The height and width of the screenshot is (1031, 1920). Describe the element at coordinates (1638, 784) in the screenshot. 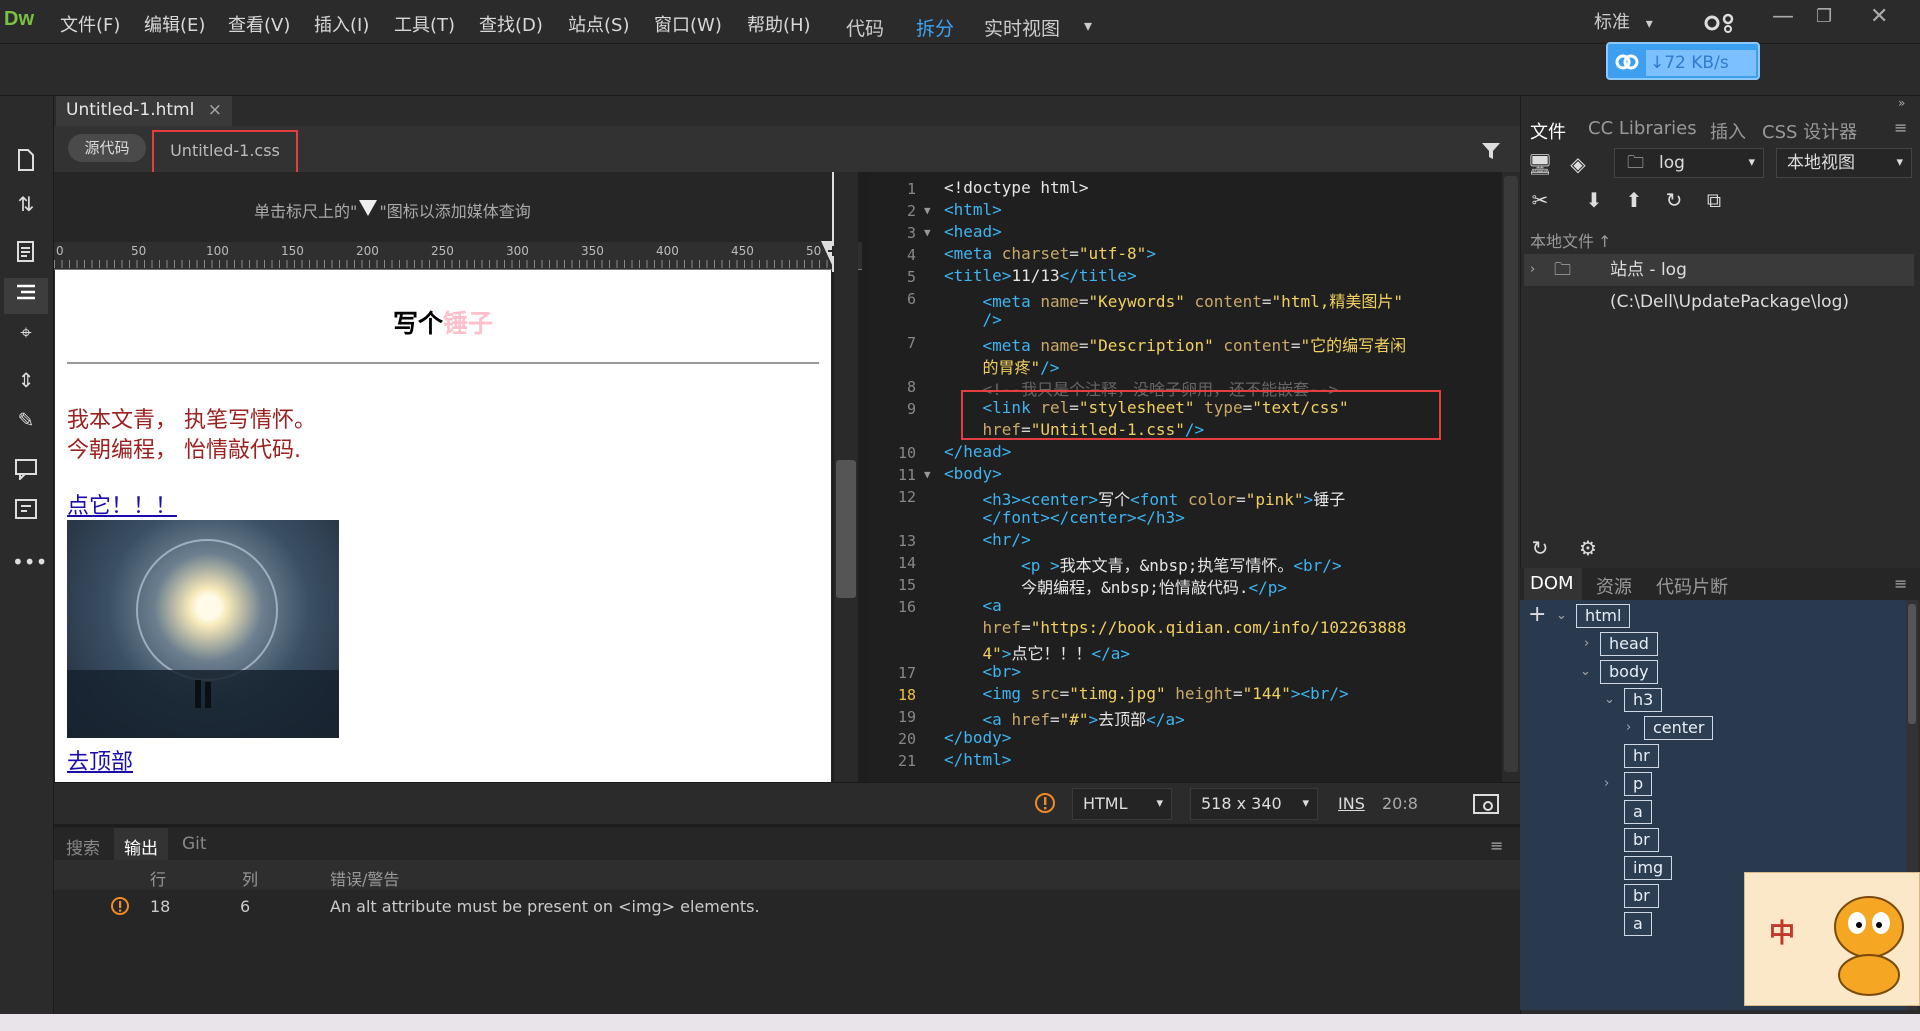

I see `dom-node-p: p` at that location.